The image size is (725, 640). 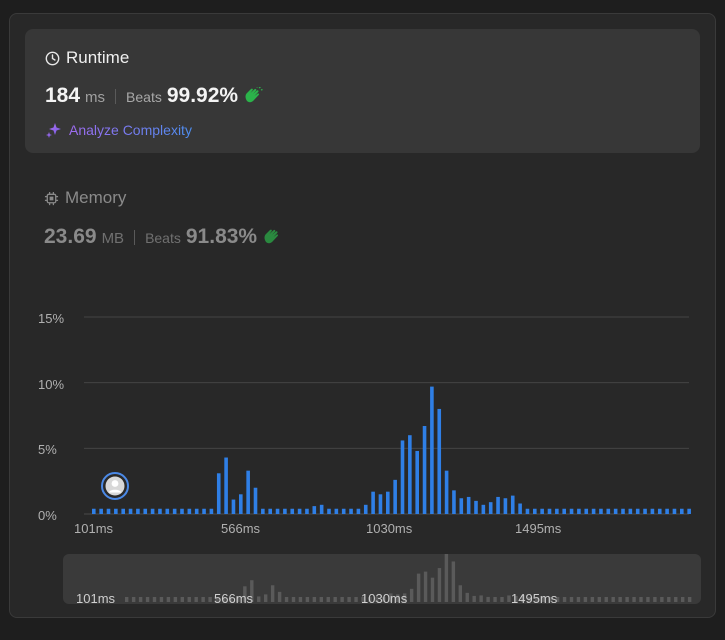 What do you see at coordinates (118, 130) in the screenshot?
I see `analyze-complexity-link: Analyze Complexity` at bounding box center [118, 130].